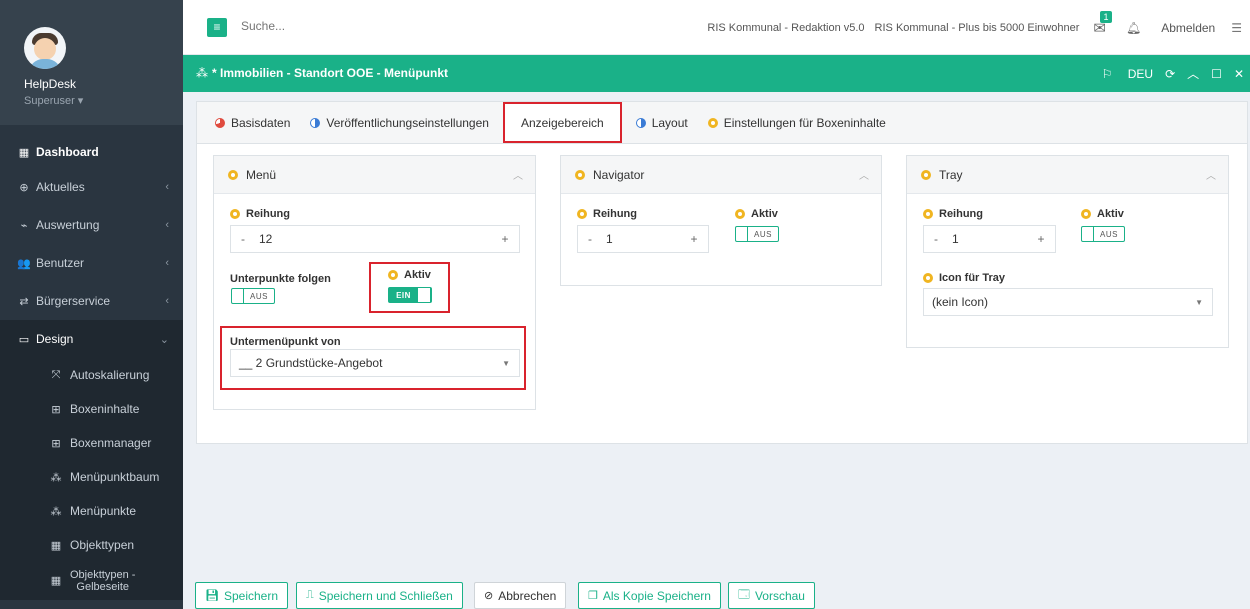 The height and width of the screenshot is (609, 1250). Describe the element at coordinates (1103, 234) in the screenshot. I see `tray-active-toggle: AUS` at that location.